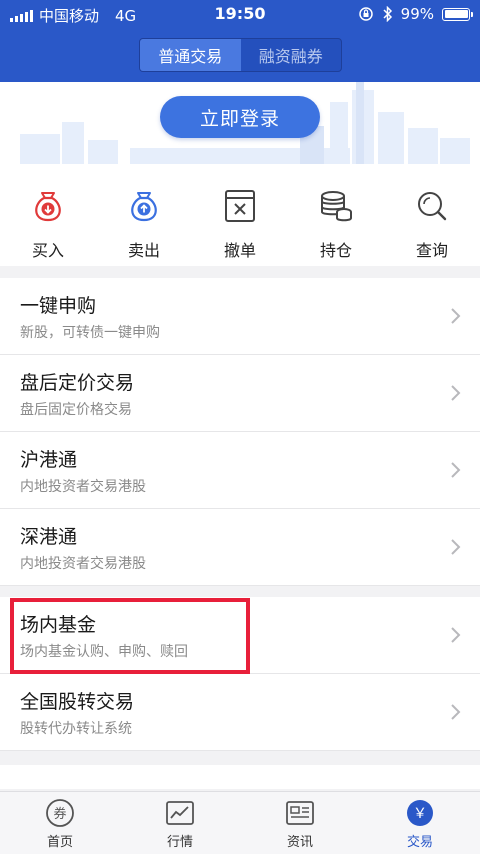  Describe the element at coordinates (240, 470) in the screenshot. I see `list-item-shanghai-hk-connect: 沪港通 内地投资者交易港股` at that location.